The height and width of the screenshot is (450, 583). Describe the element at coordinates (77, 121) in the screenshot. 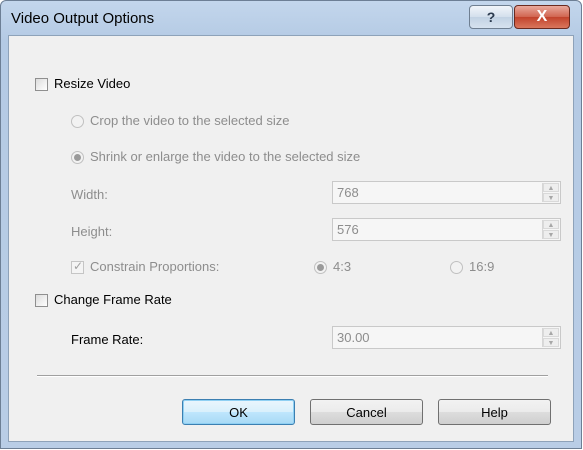

I see `crop-radio` at that location.